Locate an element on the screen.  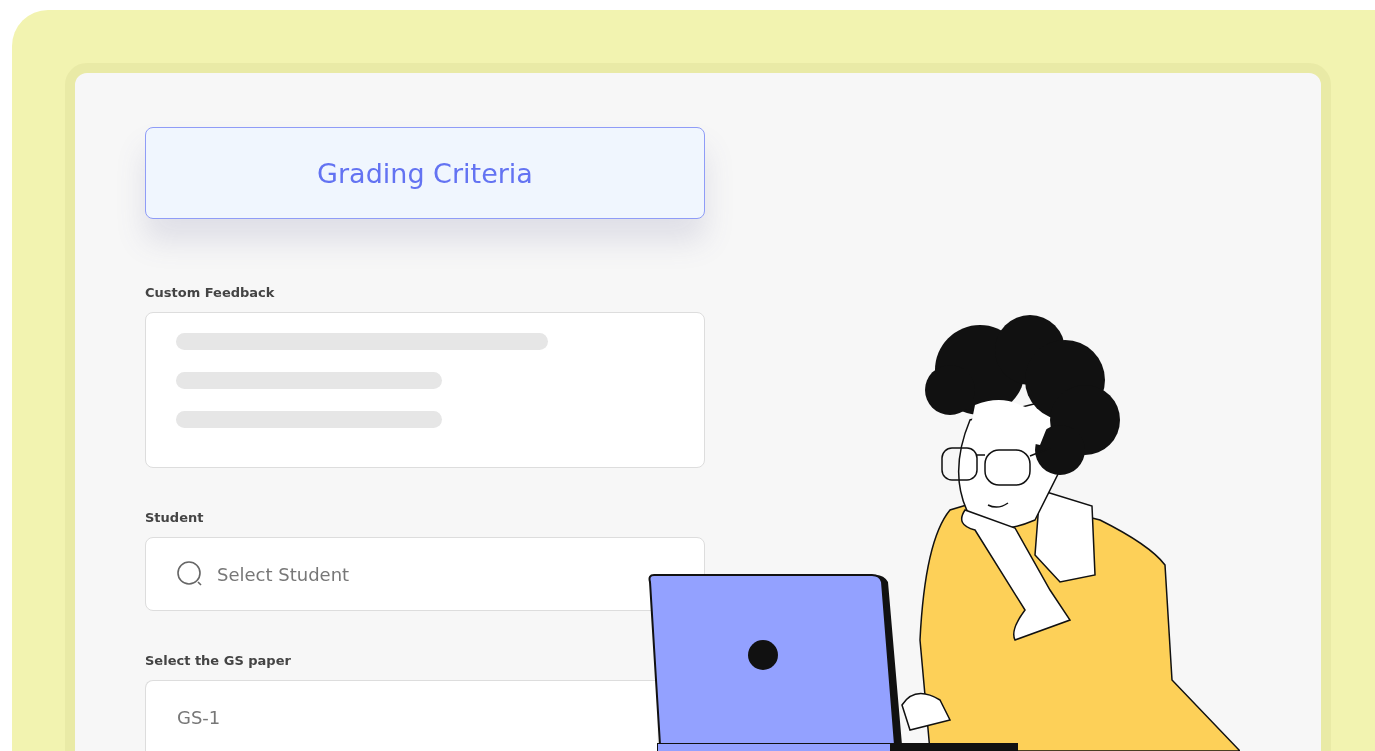
field-label: Select the GS paper is located at coordinates (218, 660).